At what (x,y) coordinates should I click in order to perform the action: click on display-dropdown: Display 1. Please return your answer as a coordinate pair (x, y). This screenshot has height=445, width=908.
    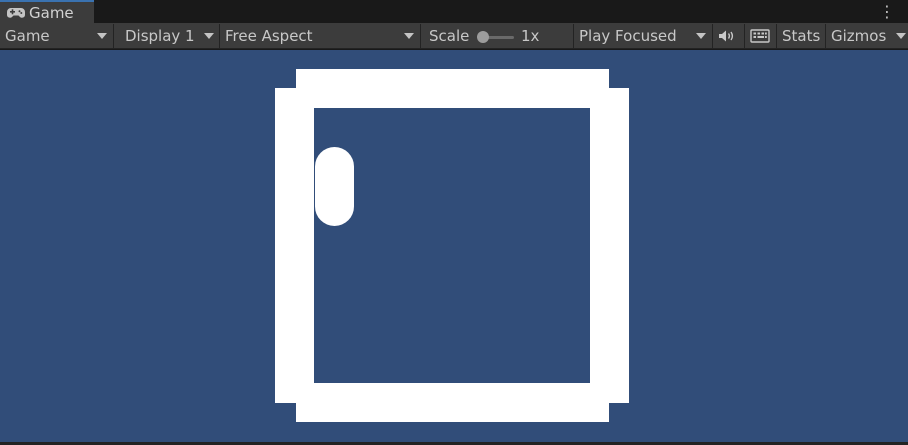
    Looking at the image, I should click on (160, 36).